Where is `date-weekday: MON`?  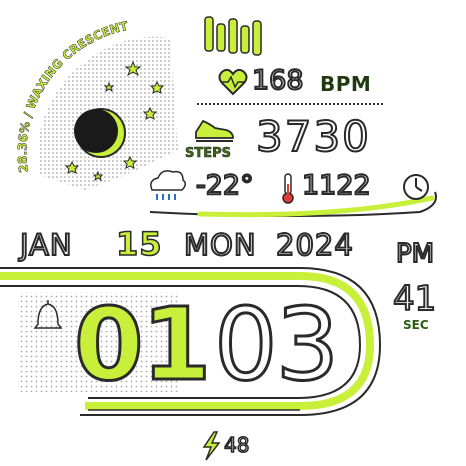
date-weekday: MON is located at coordinates (220, 245).